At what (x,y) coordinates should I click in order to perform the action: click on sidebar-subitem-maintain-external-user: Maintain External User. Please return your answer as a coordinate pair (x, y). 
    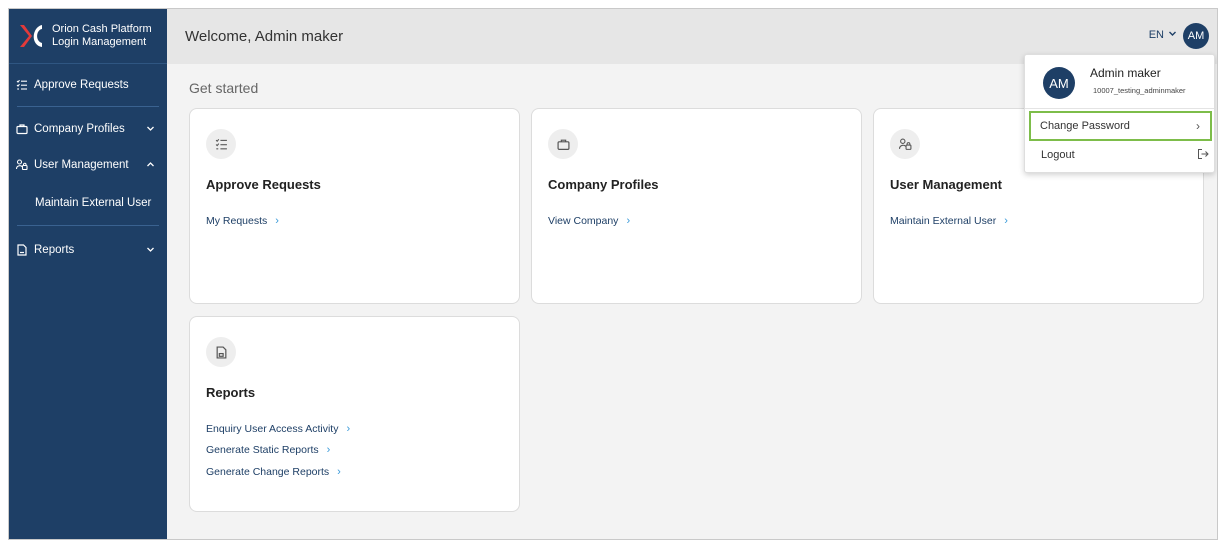
    Looking at the image, I should click on (88, 203).